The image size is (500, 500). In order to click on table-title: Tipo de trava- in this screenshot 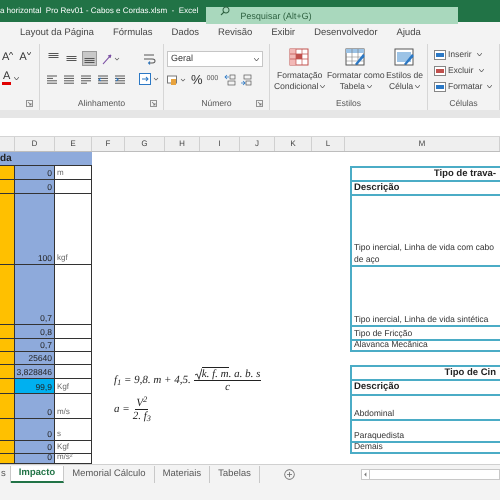, I will do `click(425, 173)`.